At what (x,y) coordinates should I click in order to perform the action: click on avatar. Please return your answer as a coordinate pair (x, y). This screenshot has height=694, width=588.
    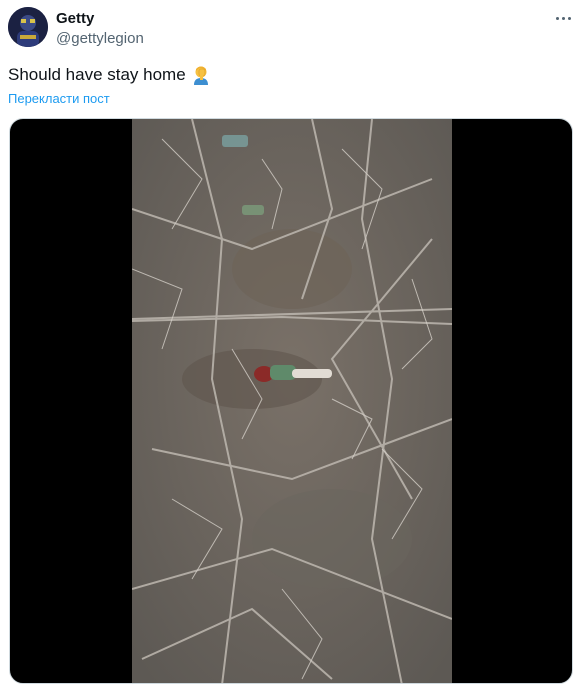
    Looking at the image, I should click on (28, 27).